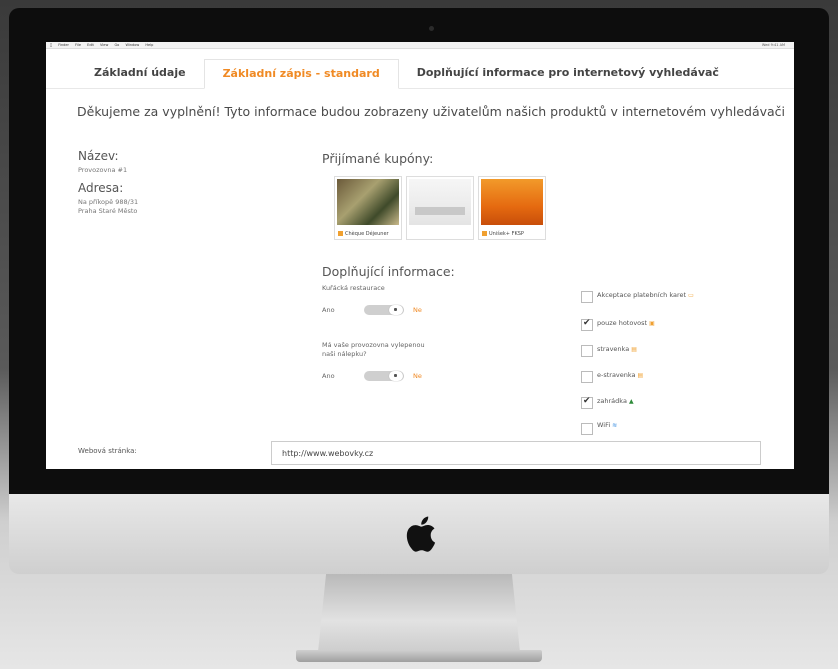  Describe the element at coordinates (419, 613) in the screenshot. I see `monitor-stand` at that location.